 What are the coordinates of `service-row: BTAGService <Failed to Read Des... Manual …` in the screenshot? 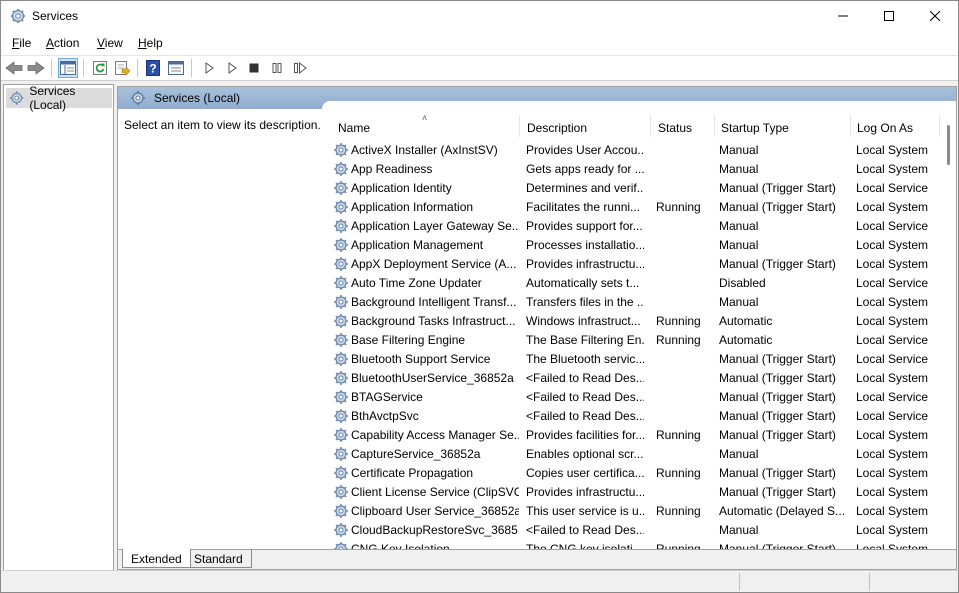 It's located at (635, 397).